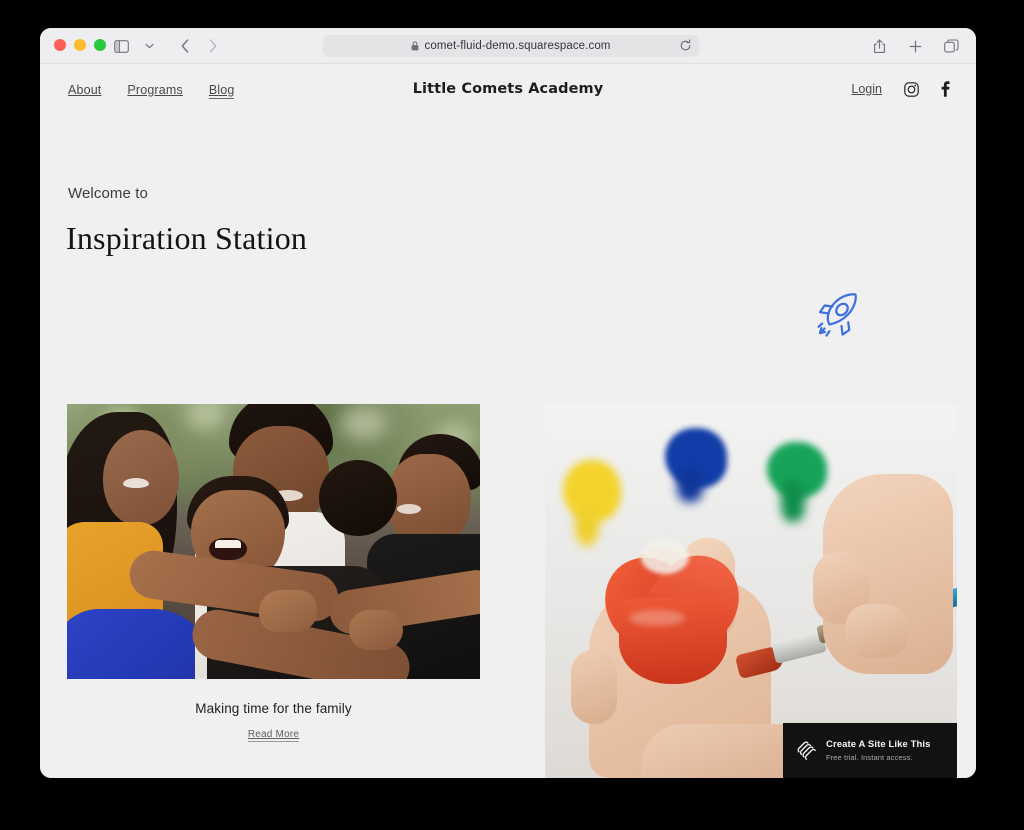 Image resolution: width=1024 pixels, height=830 pixels. What do you see at coordinates (185, 46) in the screenshot?
I see `back-button` at bounding box center [185, 46].